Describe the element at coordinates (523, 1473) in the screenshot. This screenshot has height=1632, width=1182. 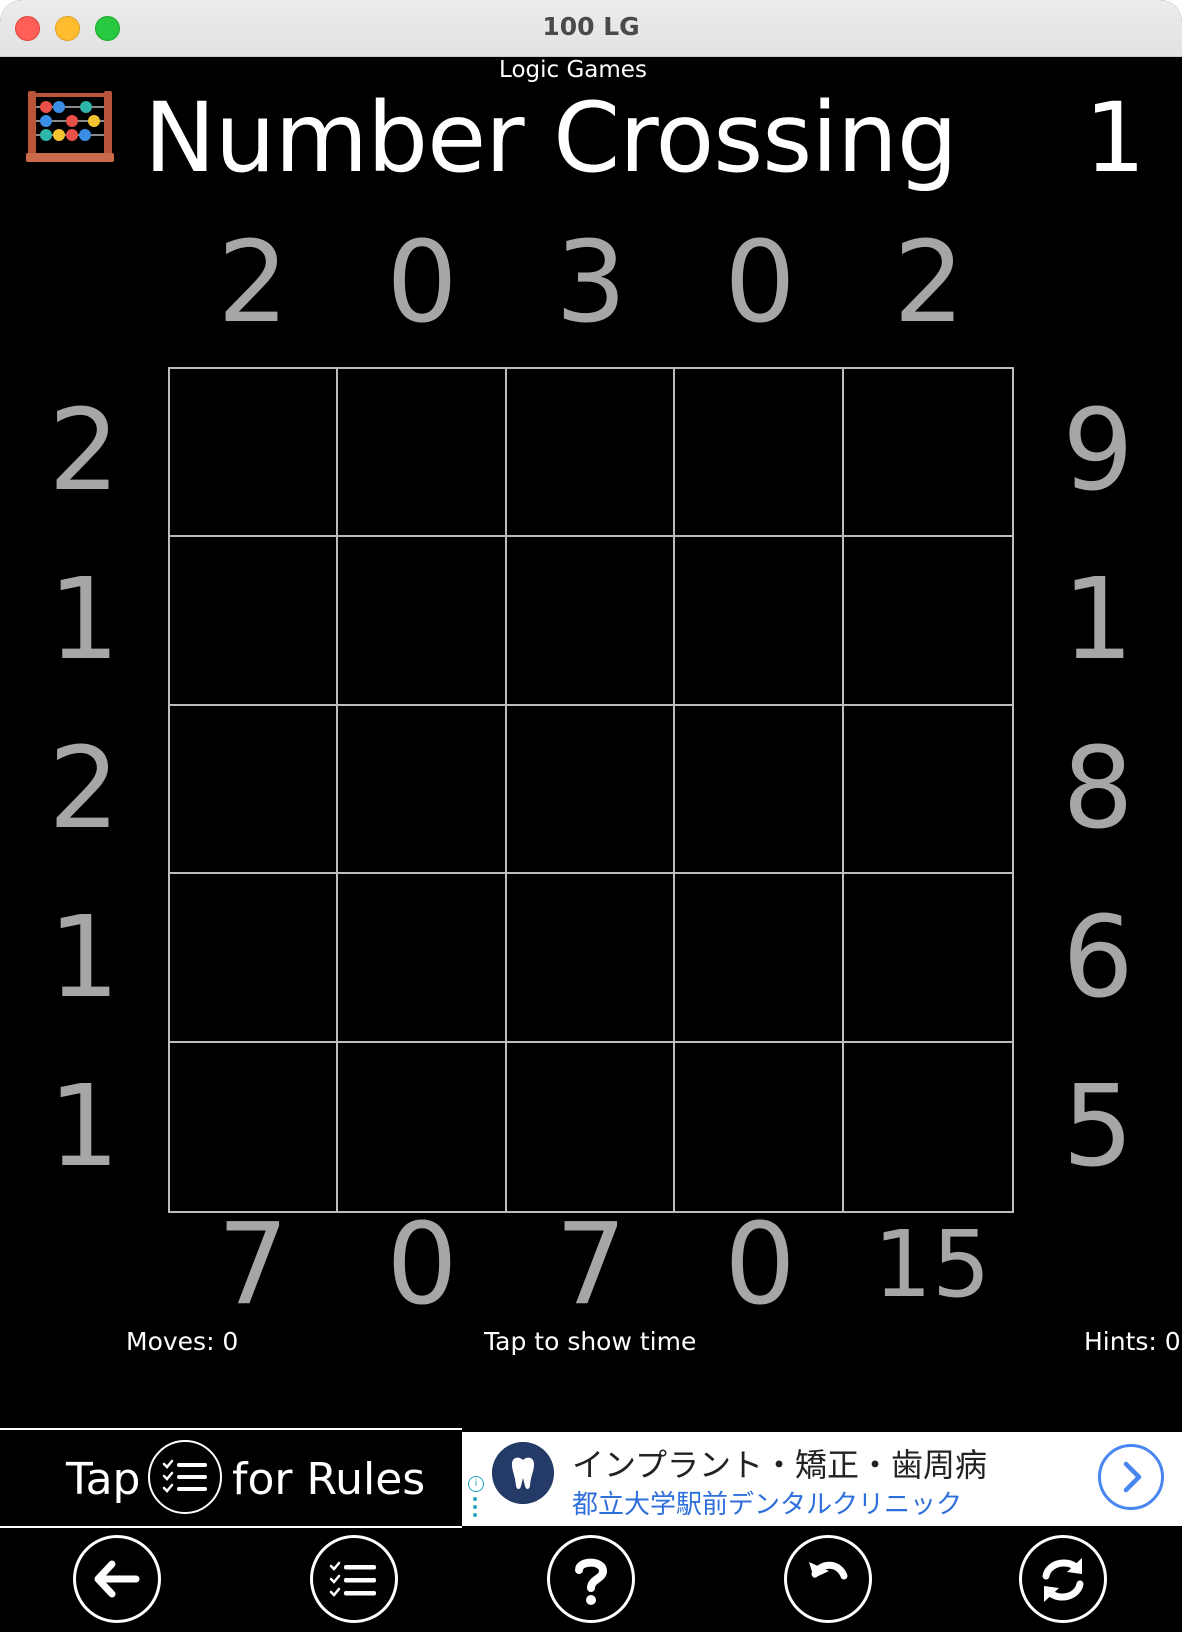
I see `tooth-logo-icon` at that location.